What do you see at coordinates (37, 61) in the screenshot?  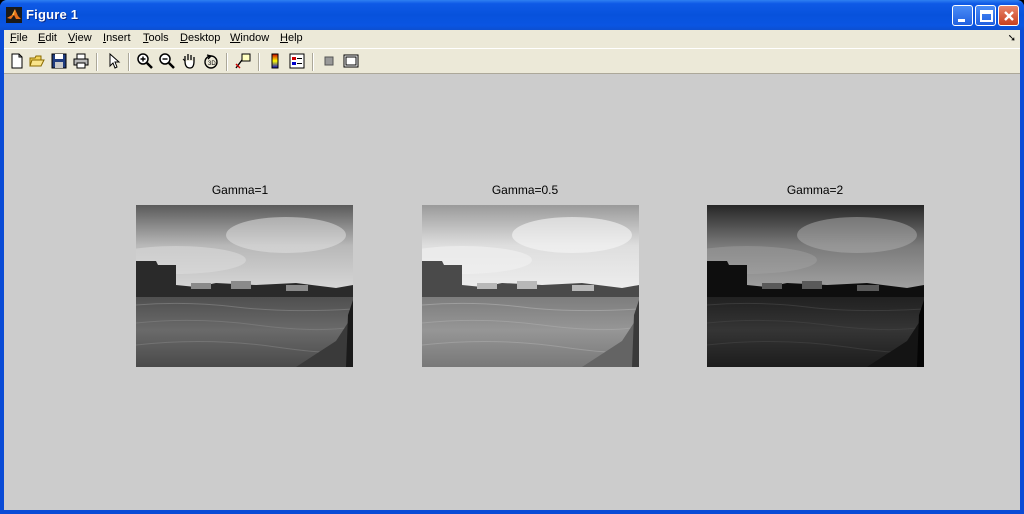 I see `open-file-icon` at bounding box center [37, 61].